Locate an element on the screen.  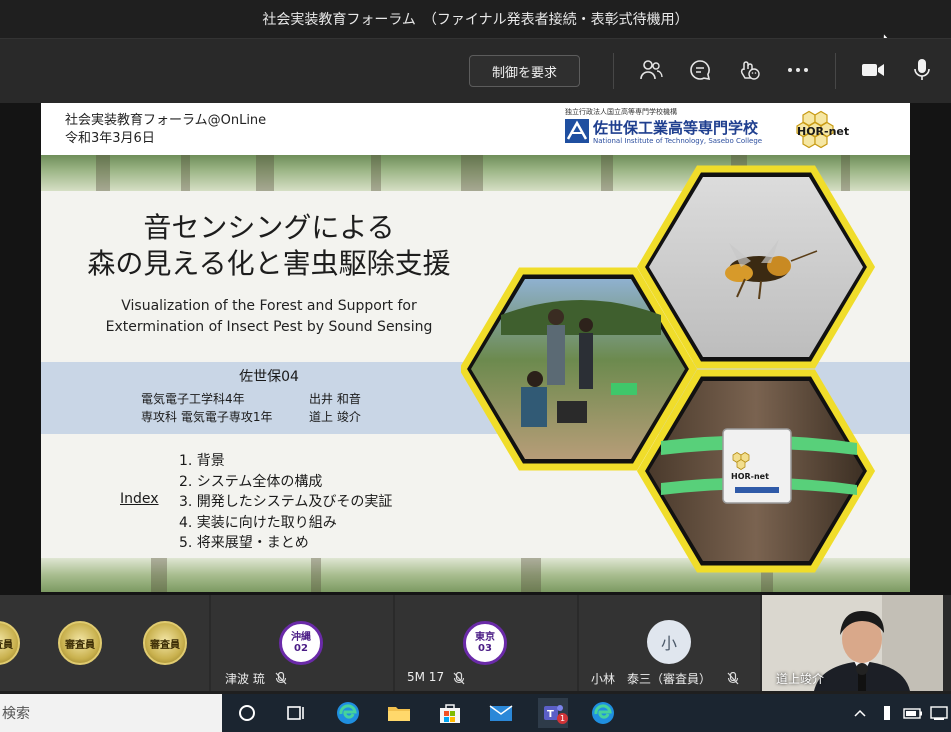
taskbar-search-box: 検索 is located at coordinates (111, 713).